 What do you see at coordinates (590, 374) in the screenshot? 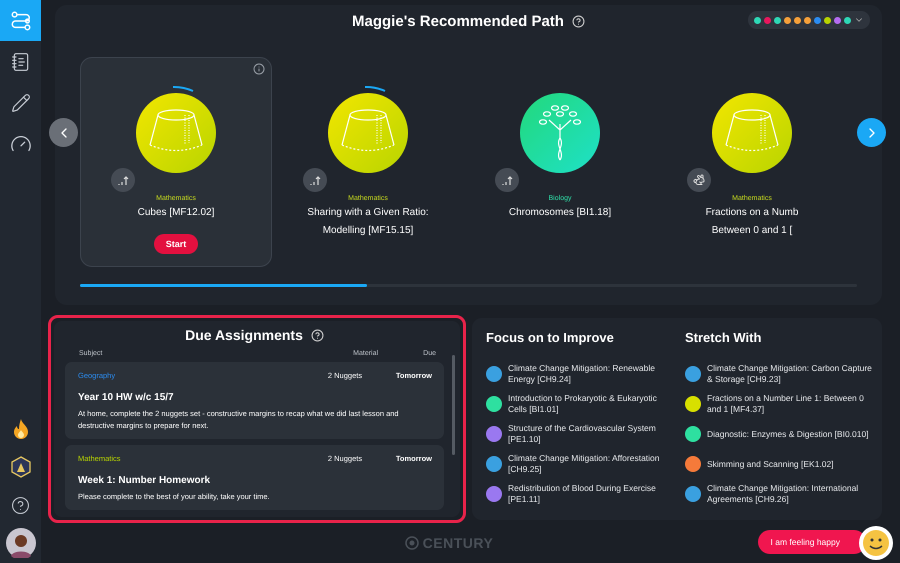
I see `topic-link: Climate Change Mitigation: Renewable Energy [CH9.24]` at bounding box center [590, 374].